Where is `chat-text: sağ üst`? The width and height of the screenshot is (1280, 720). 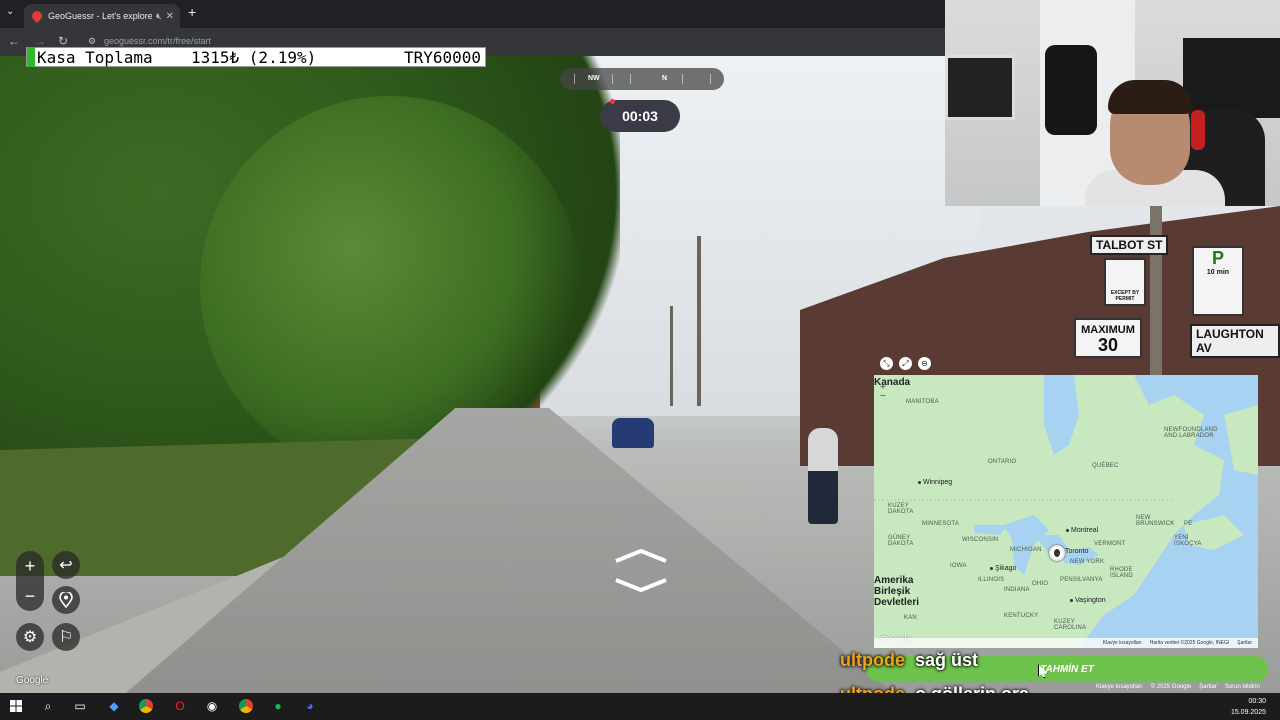
chat-text: sağ üst is located at coordinates (947, 660).